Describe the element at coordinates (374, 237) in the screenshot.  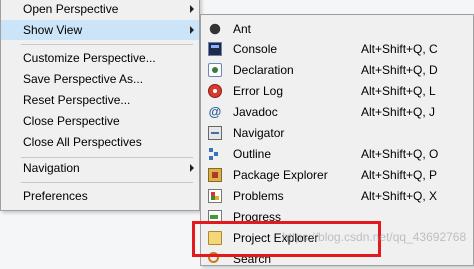
I see `watermark-text: https://blog.csdn.net/qq_43692768` at that location.